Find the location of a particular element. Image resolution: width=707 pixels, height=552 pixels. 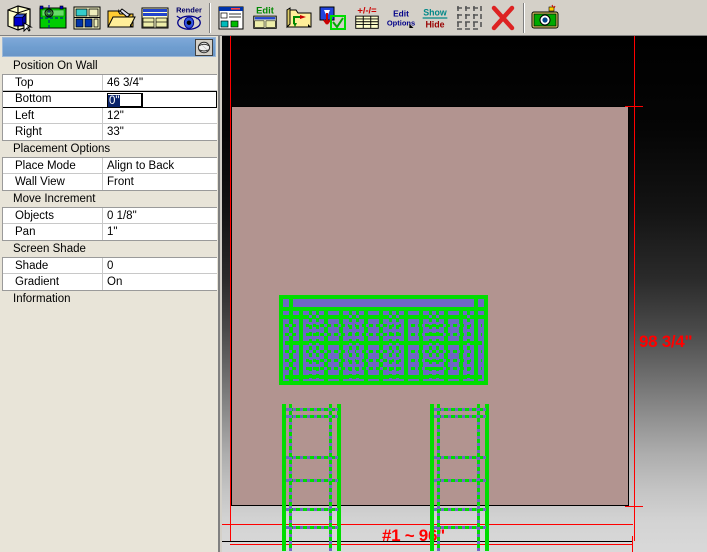

property-row: Left 12" is located at coordinates (110, 116).